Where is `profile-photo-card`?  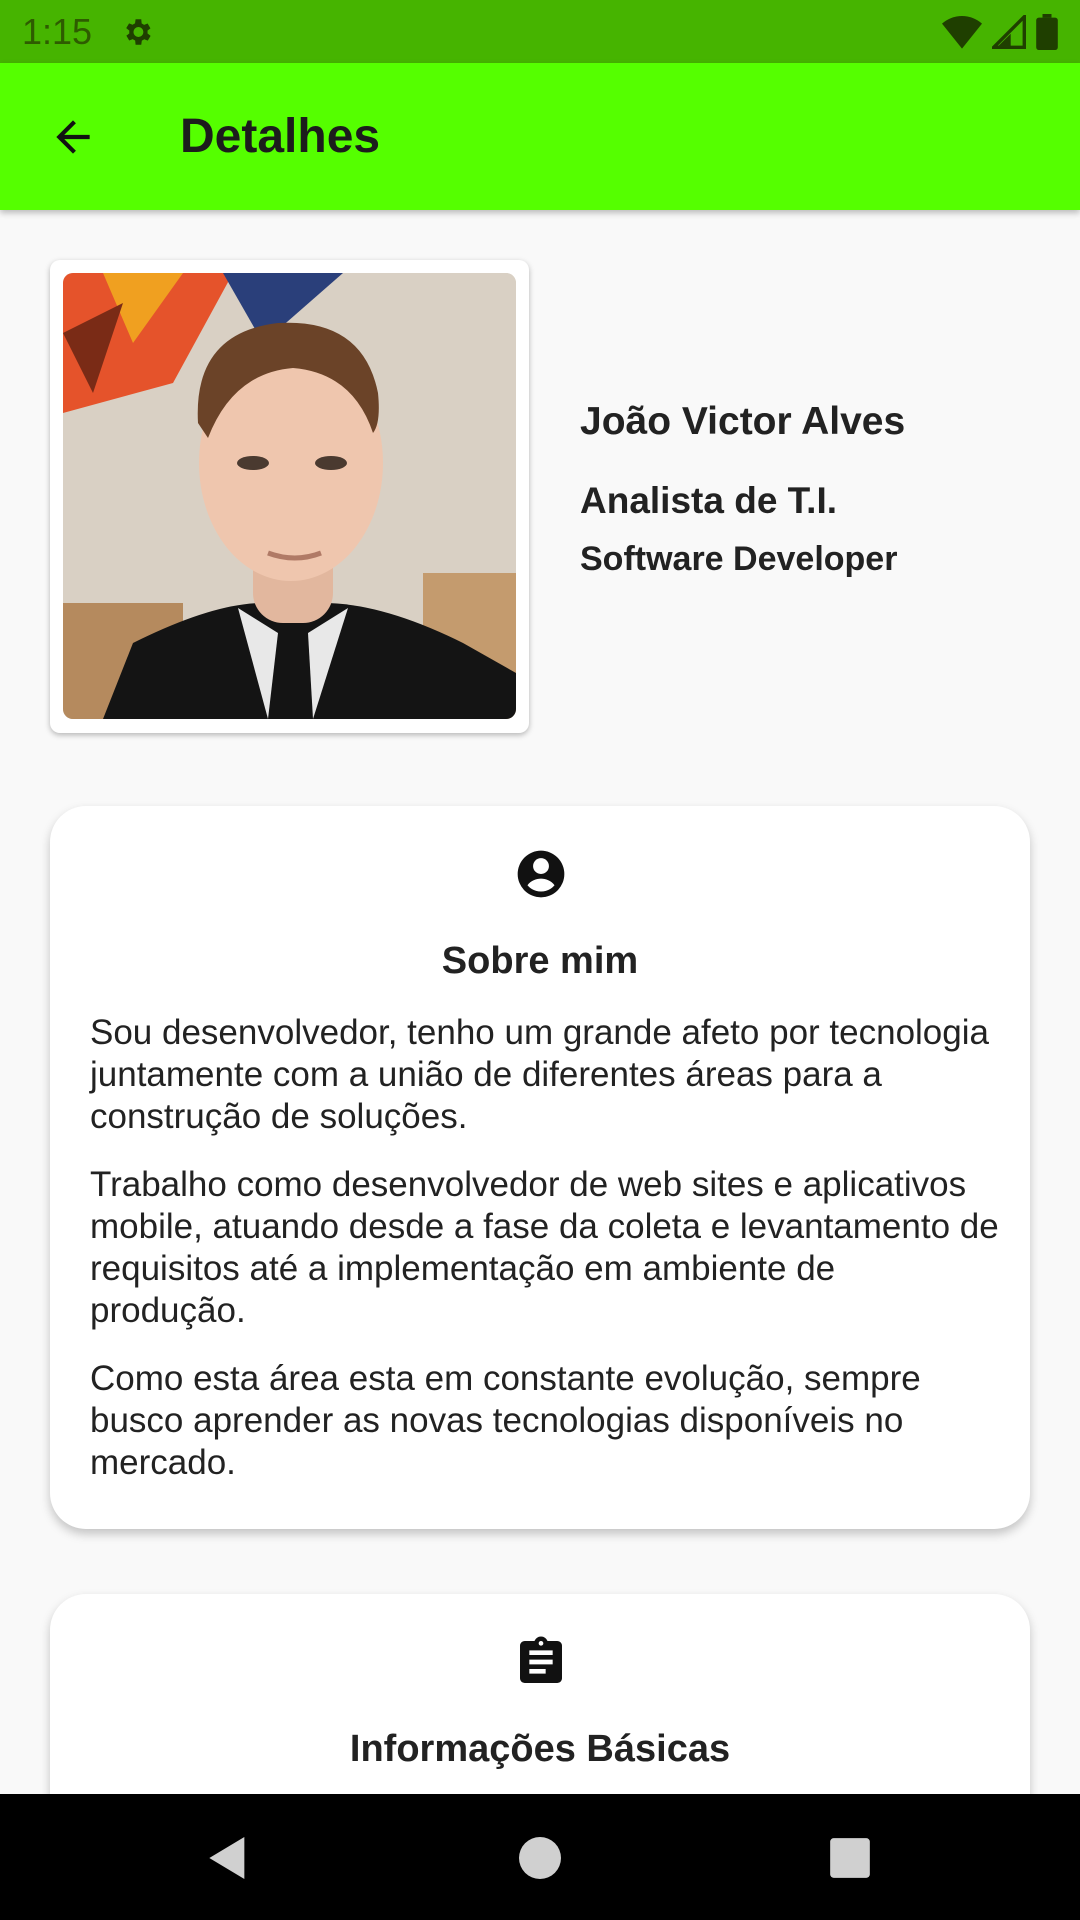
profile-photo-card is located at coordinates (289, 496).